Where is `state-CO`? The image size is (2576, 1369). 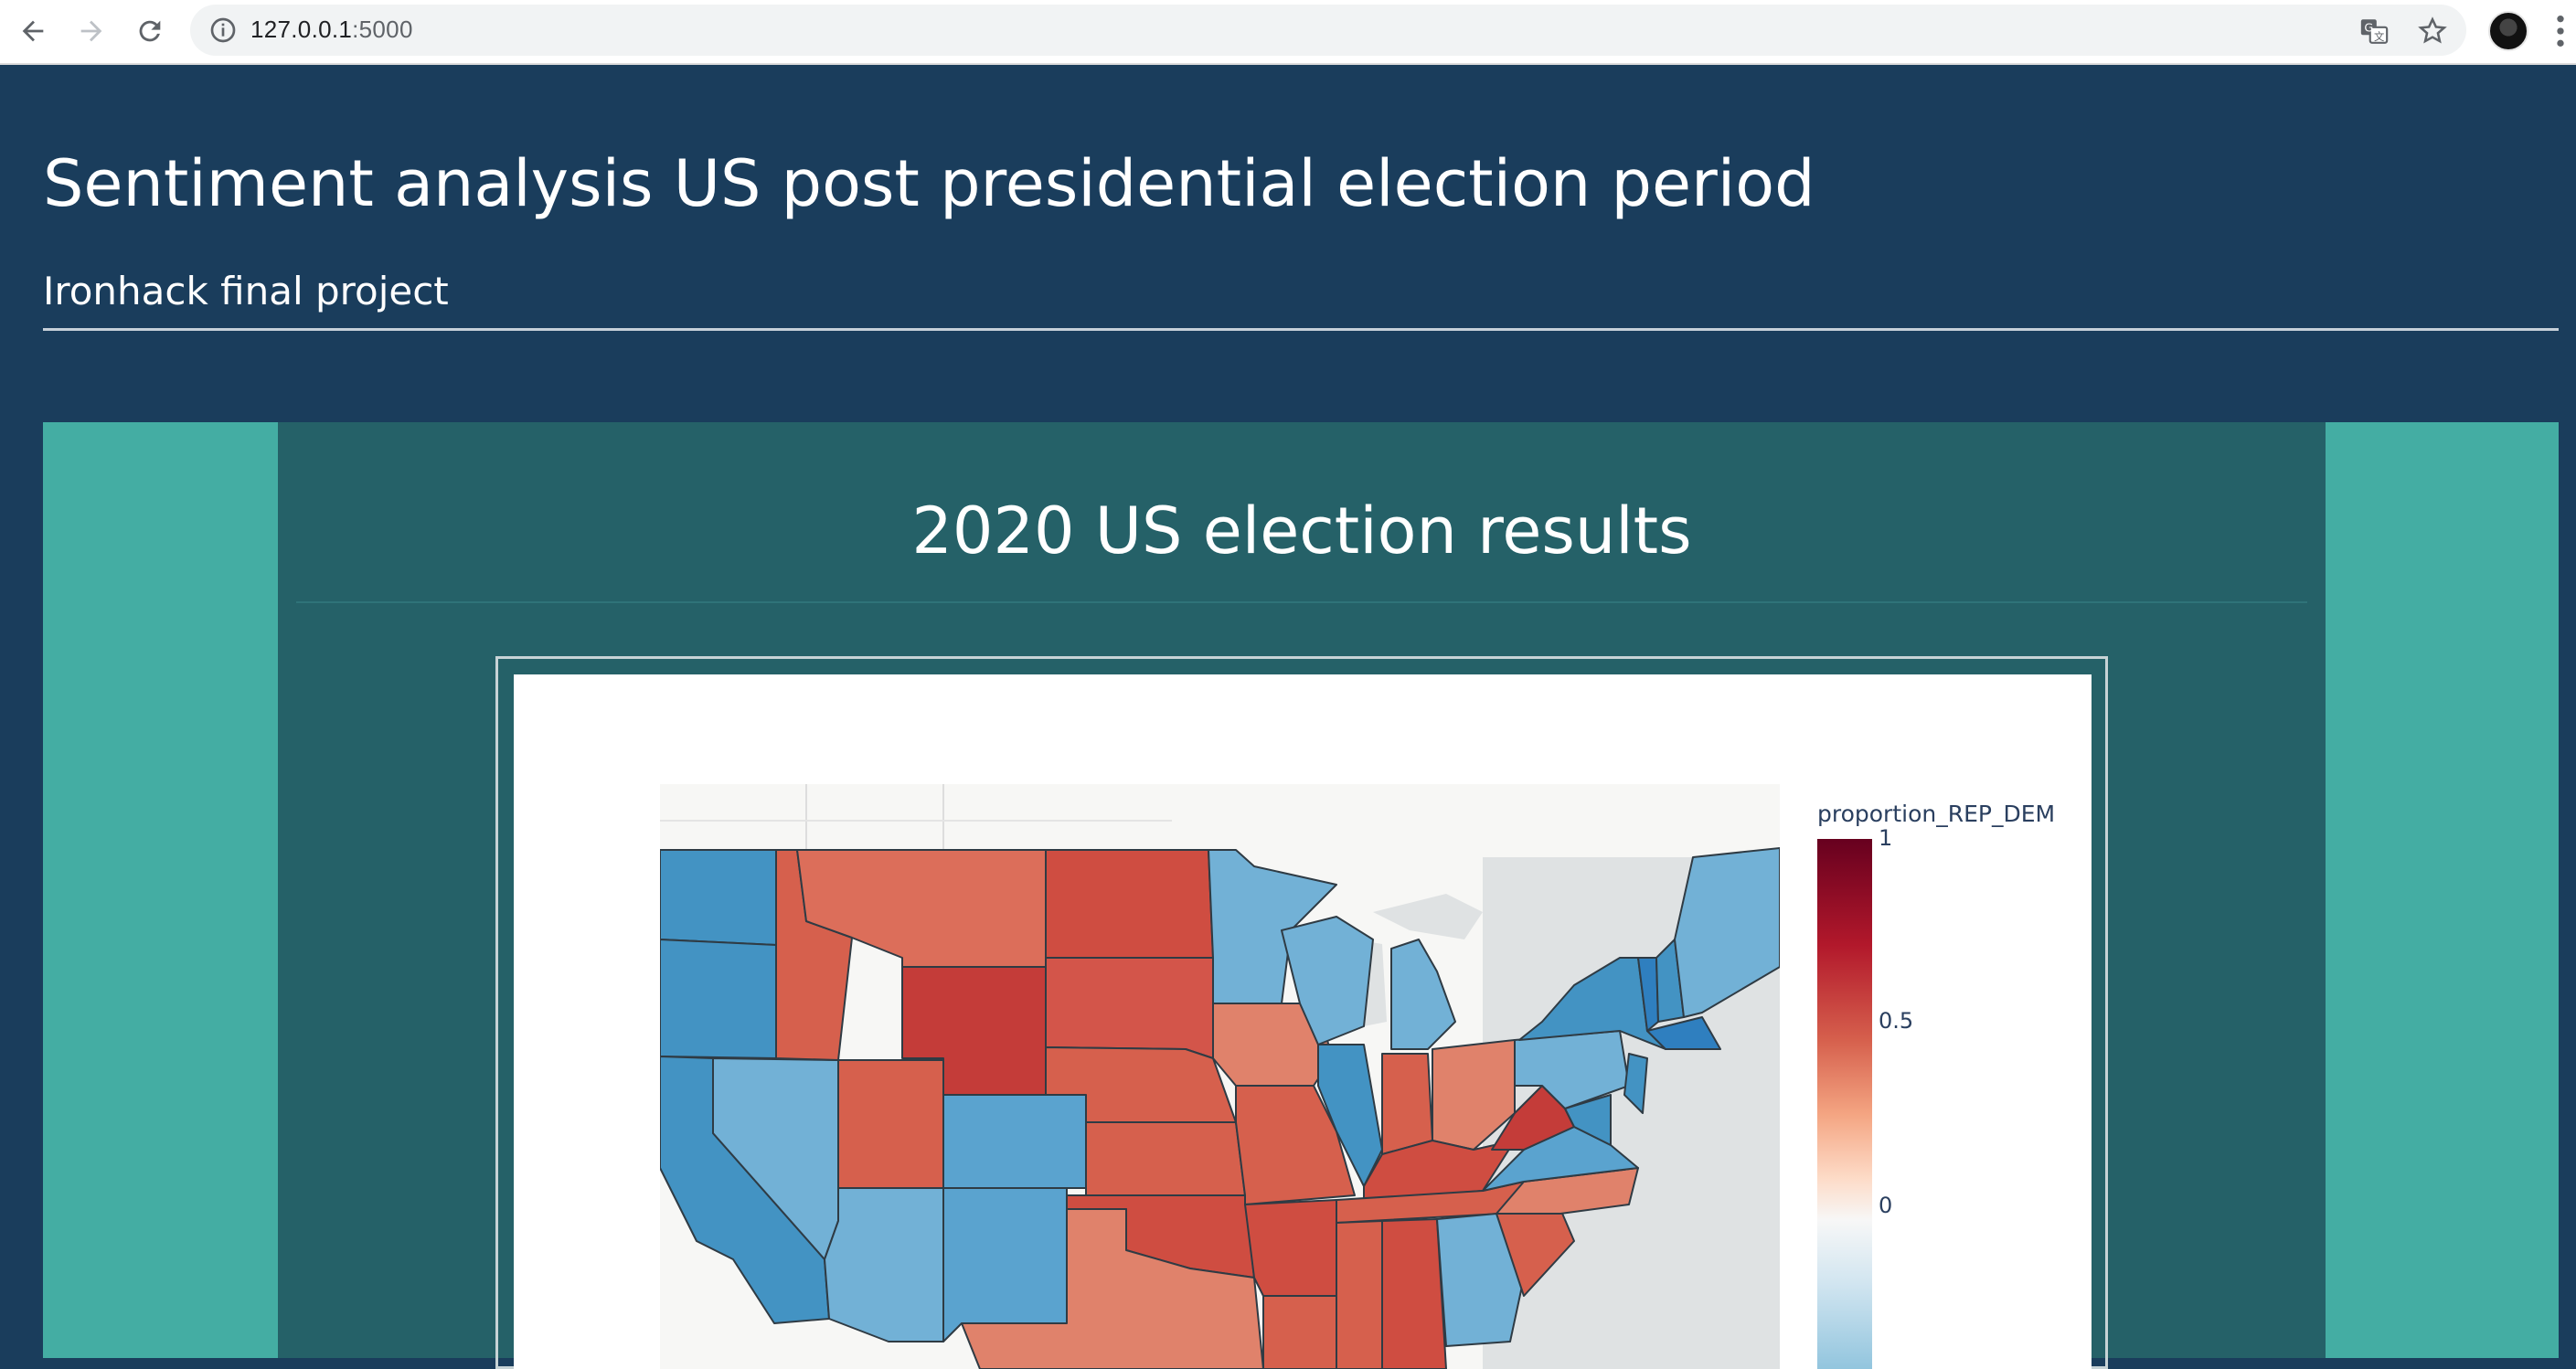 state-CO is located at coordinates (1014, 1141).